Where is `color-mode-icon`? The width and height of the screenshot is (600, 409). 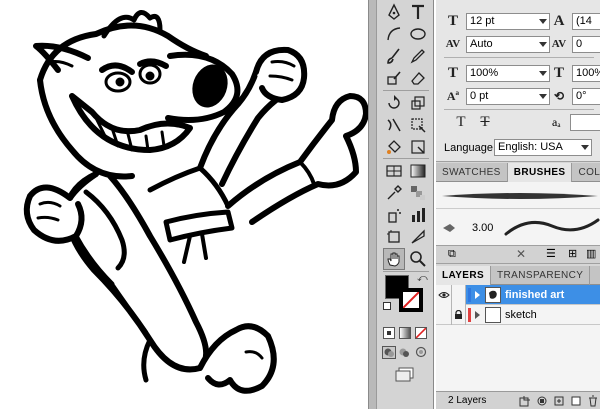
color-mode-icon is located at coordinates (389, 333).